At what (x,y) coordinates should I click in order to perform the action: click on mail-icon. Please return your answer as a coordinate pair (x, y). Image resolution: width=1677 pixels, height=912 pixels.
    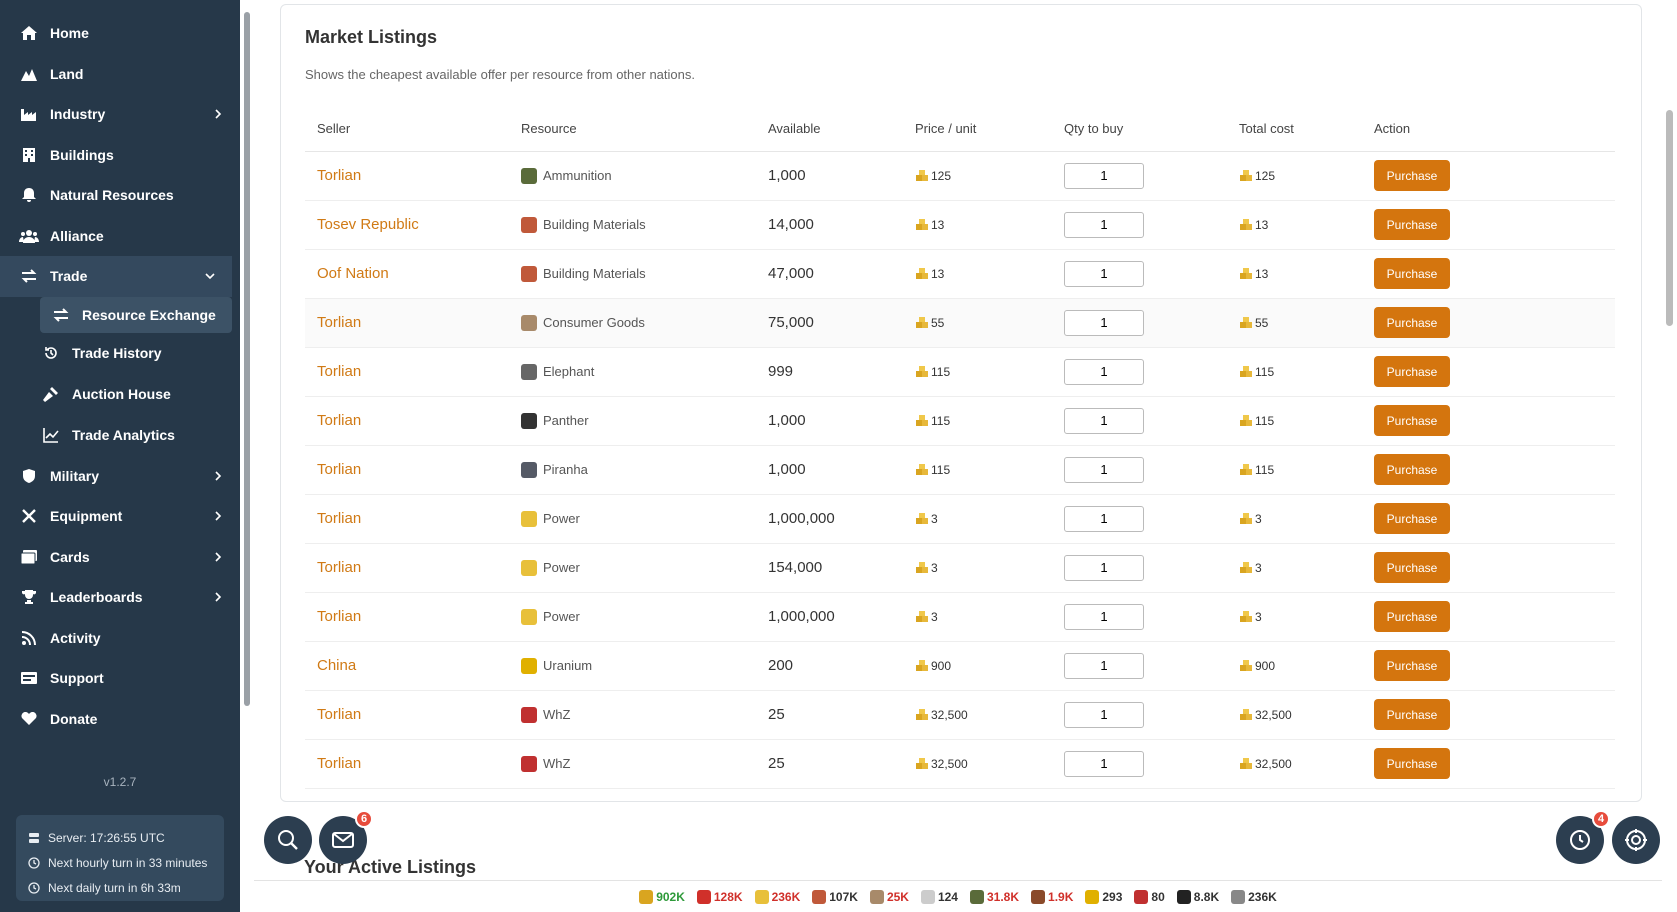
    Looking at the image, I should click on (343, 840).